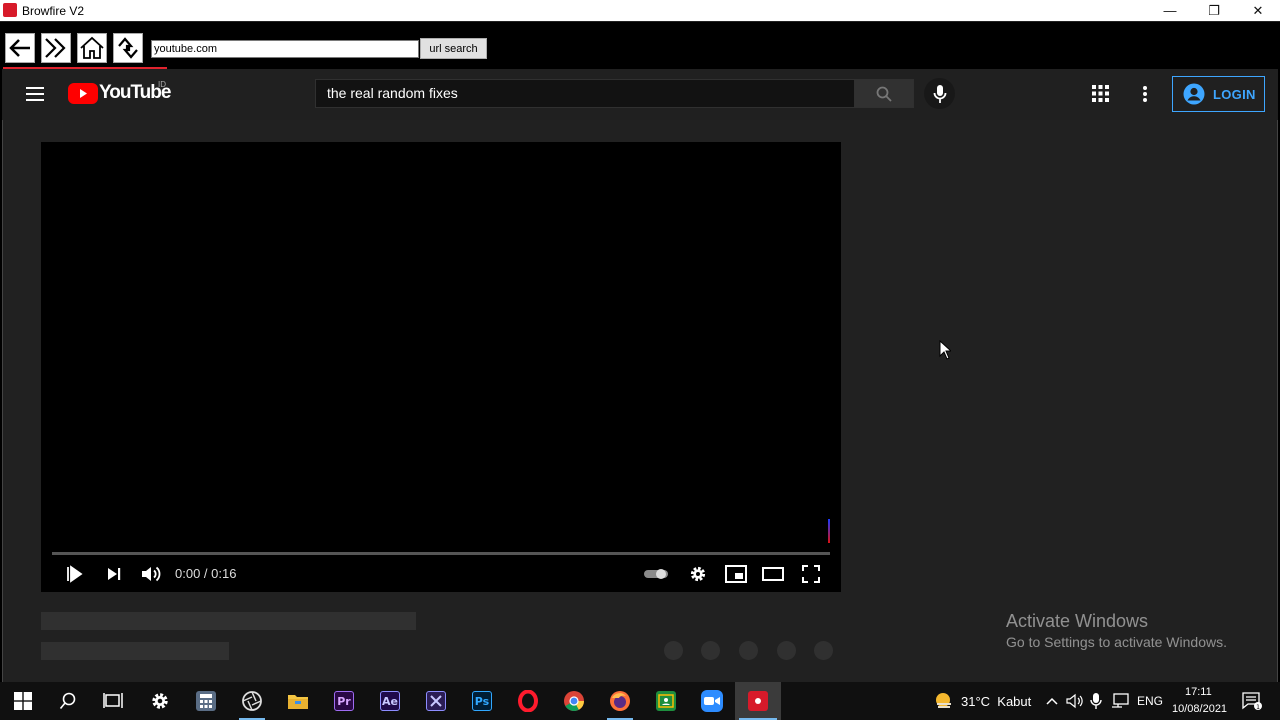 The image size is (1280, 720). Describe the element at coordinates (10, 10) in the screenshot. I see `browfire-app-icon` at that location.